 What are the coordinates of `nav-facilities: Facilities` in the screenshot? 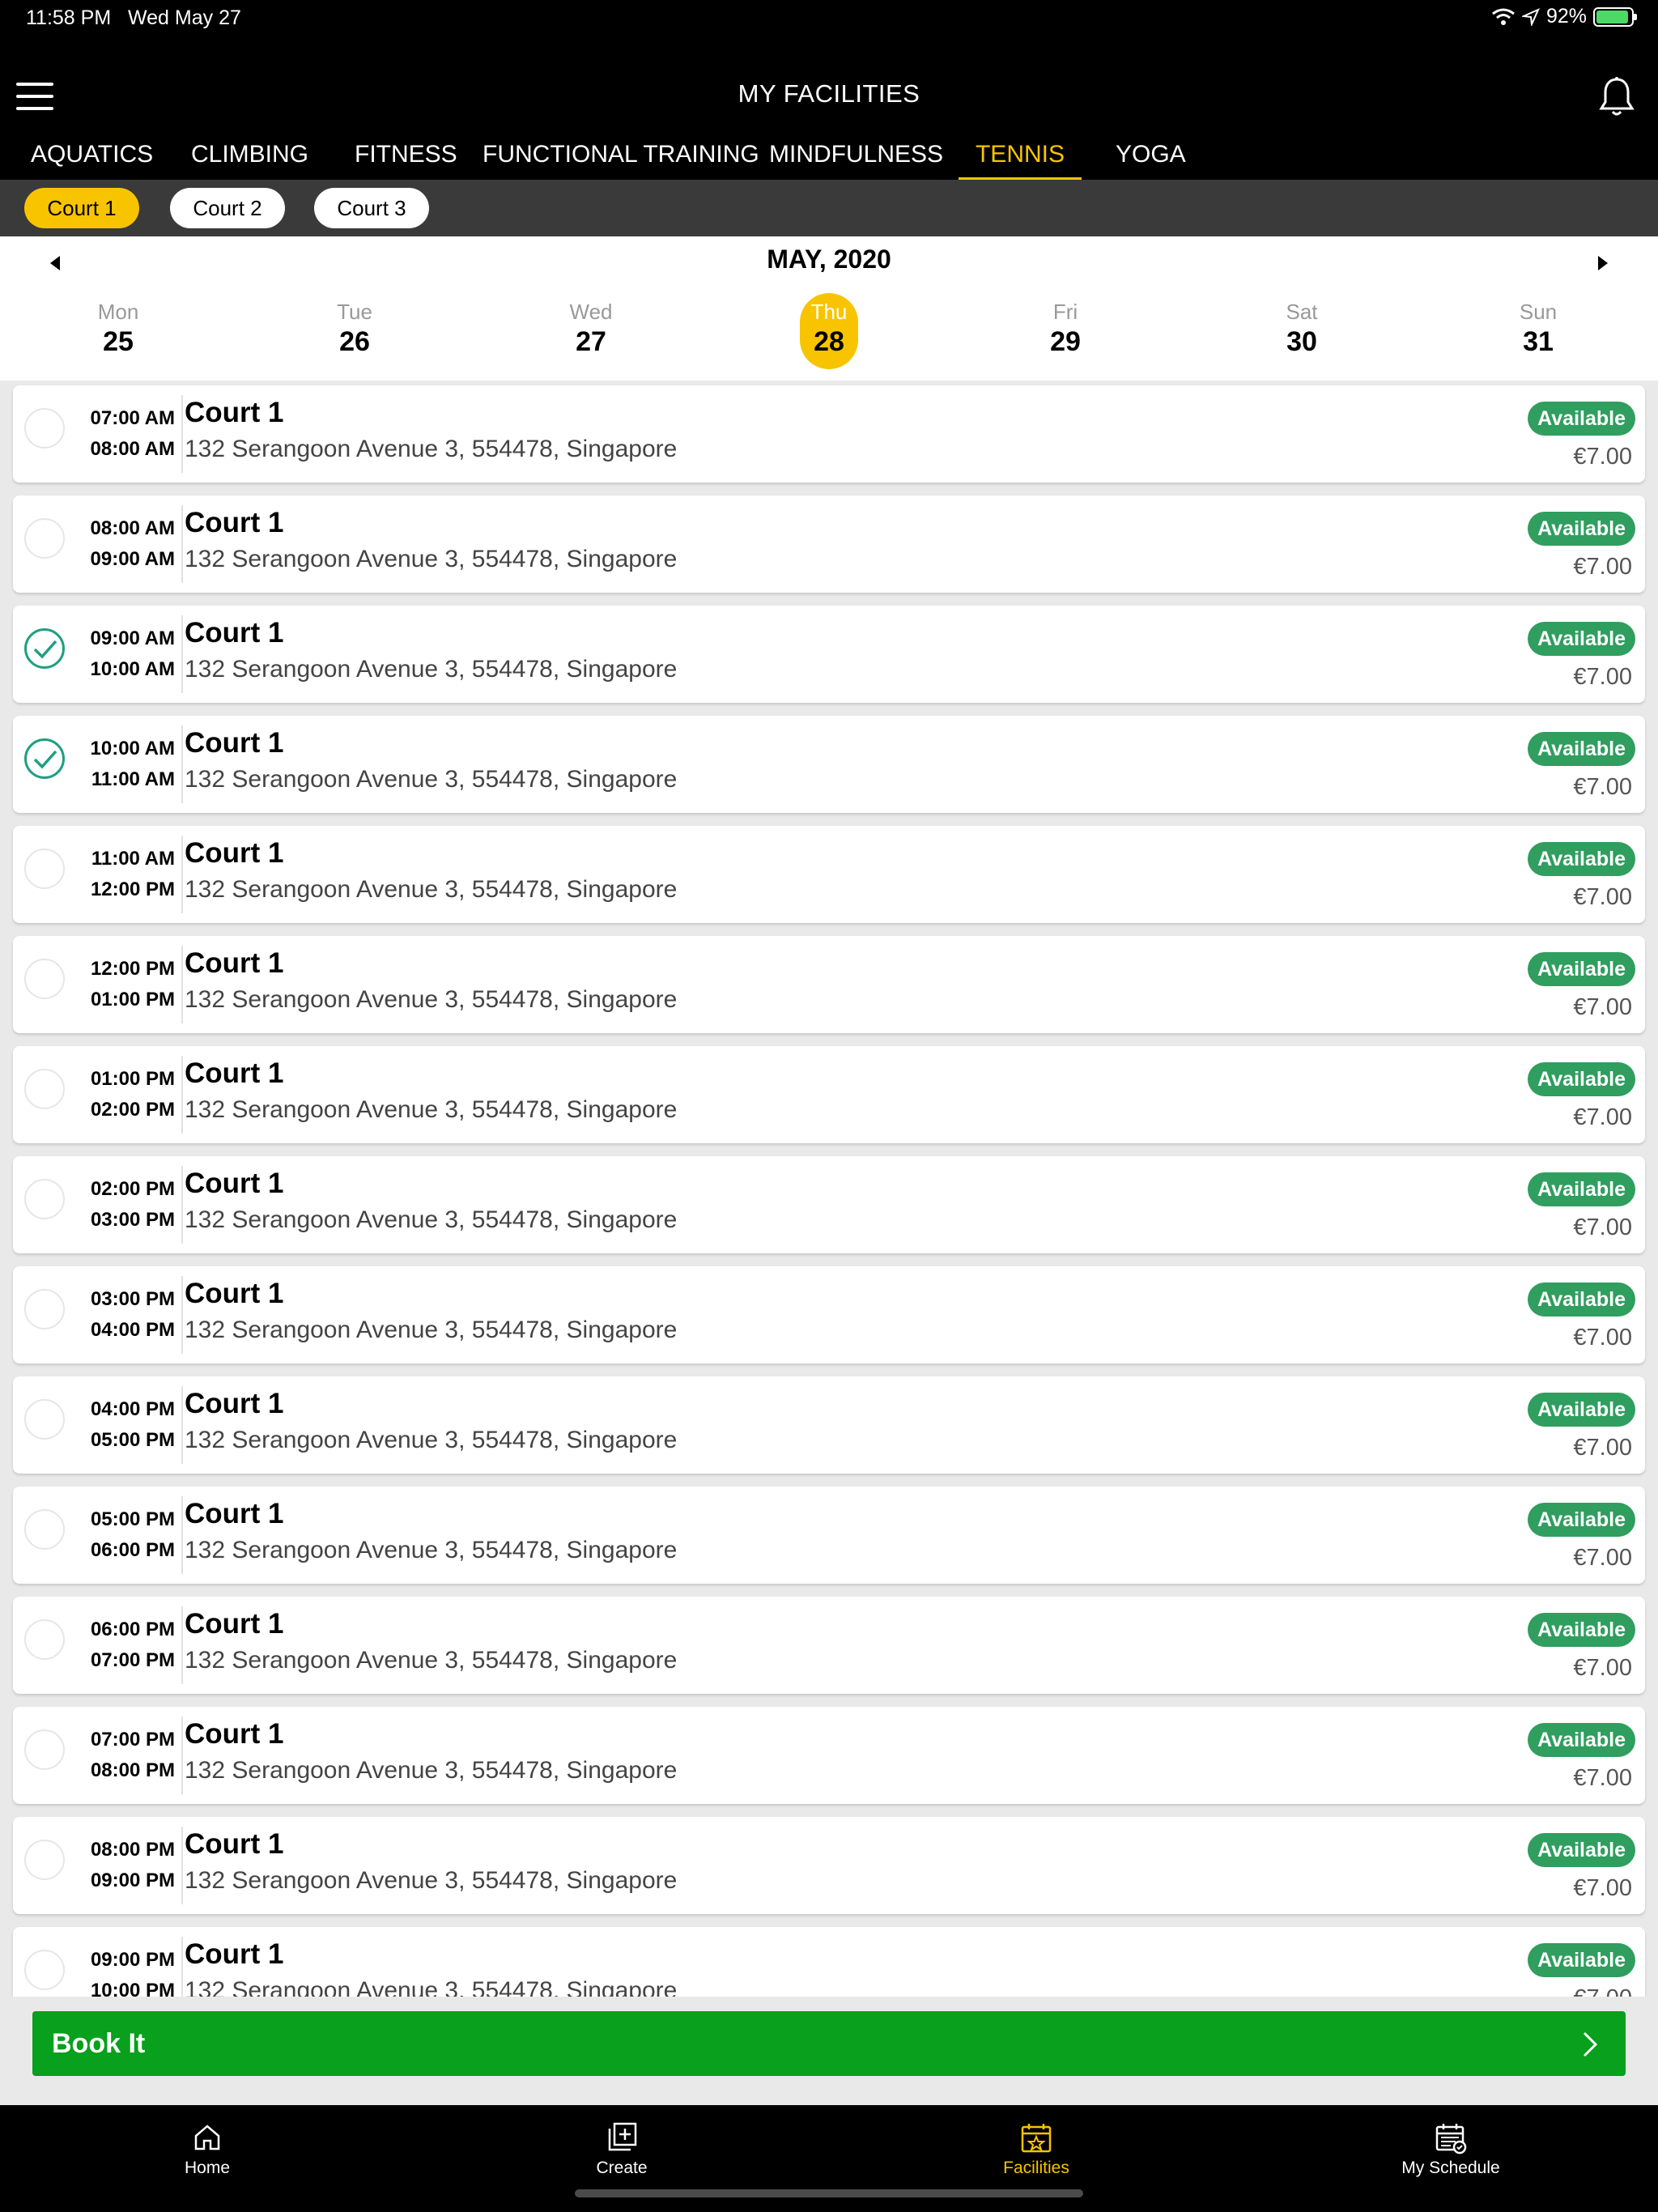 It's located at (1036, 2149).